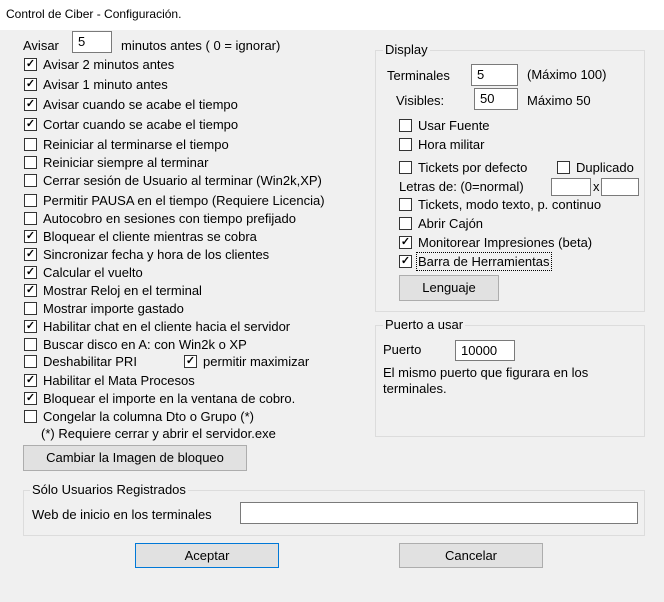 Image resolution: width=664 pixels, height=602 pixels. I want to click on option-checkbox: Reiniciar al terminarse el tiempo, so click(126, 145).